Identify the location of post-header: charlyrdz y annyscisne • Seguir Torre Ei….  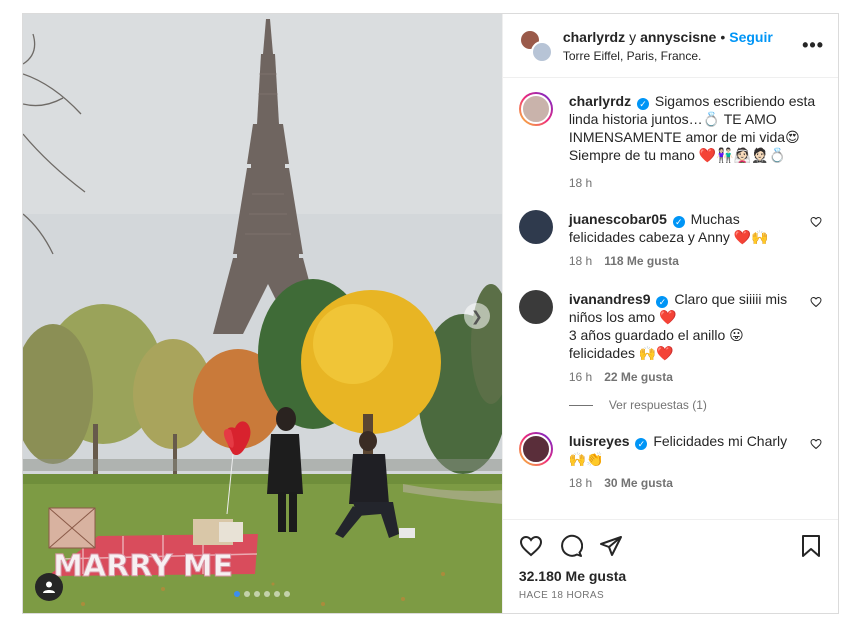
(670, 46).